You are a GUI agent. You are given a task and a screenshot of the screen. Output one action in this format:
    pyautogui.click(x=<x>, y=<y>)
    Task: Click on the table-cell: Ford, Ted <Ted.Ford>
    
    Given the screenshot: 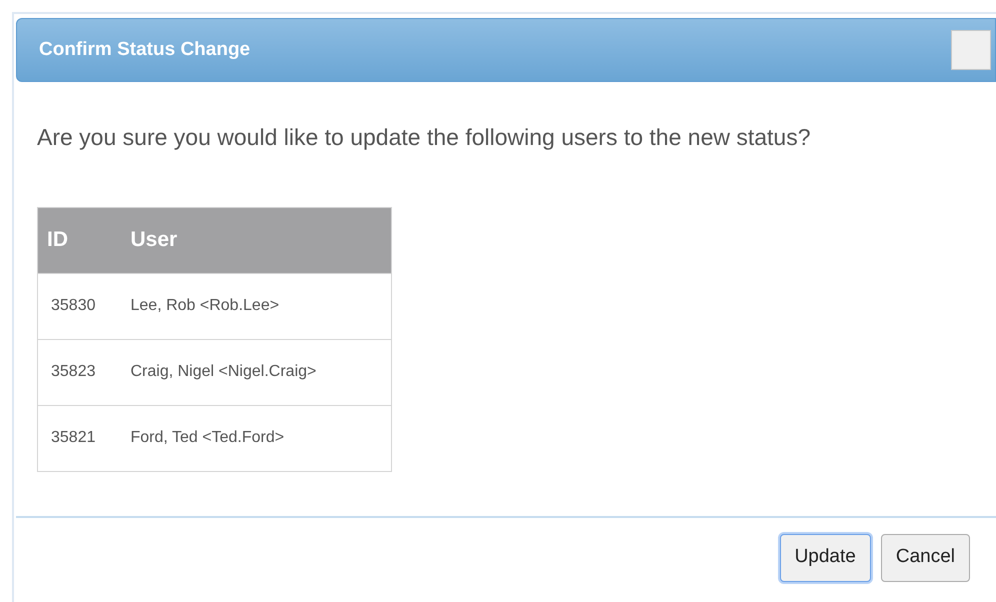 What is the action you would take?
    pyautogui.click(x=255, y=438)
    